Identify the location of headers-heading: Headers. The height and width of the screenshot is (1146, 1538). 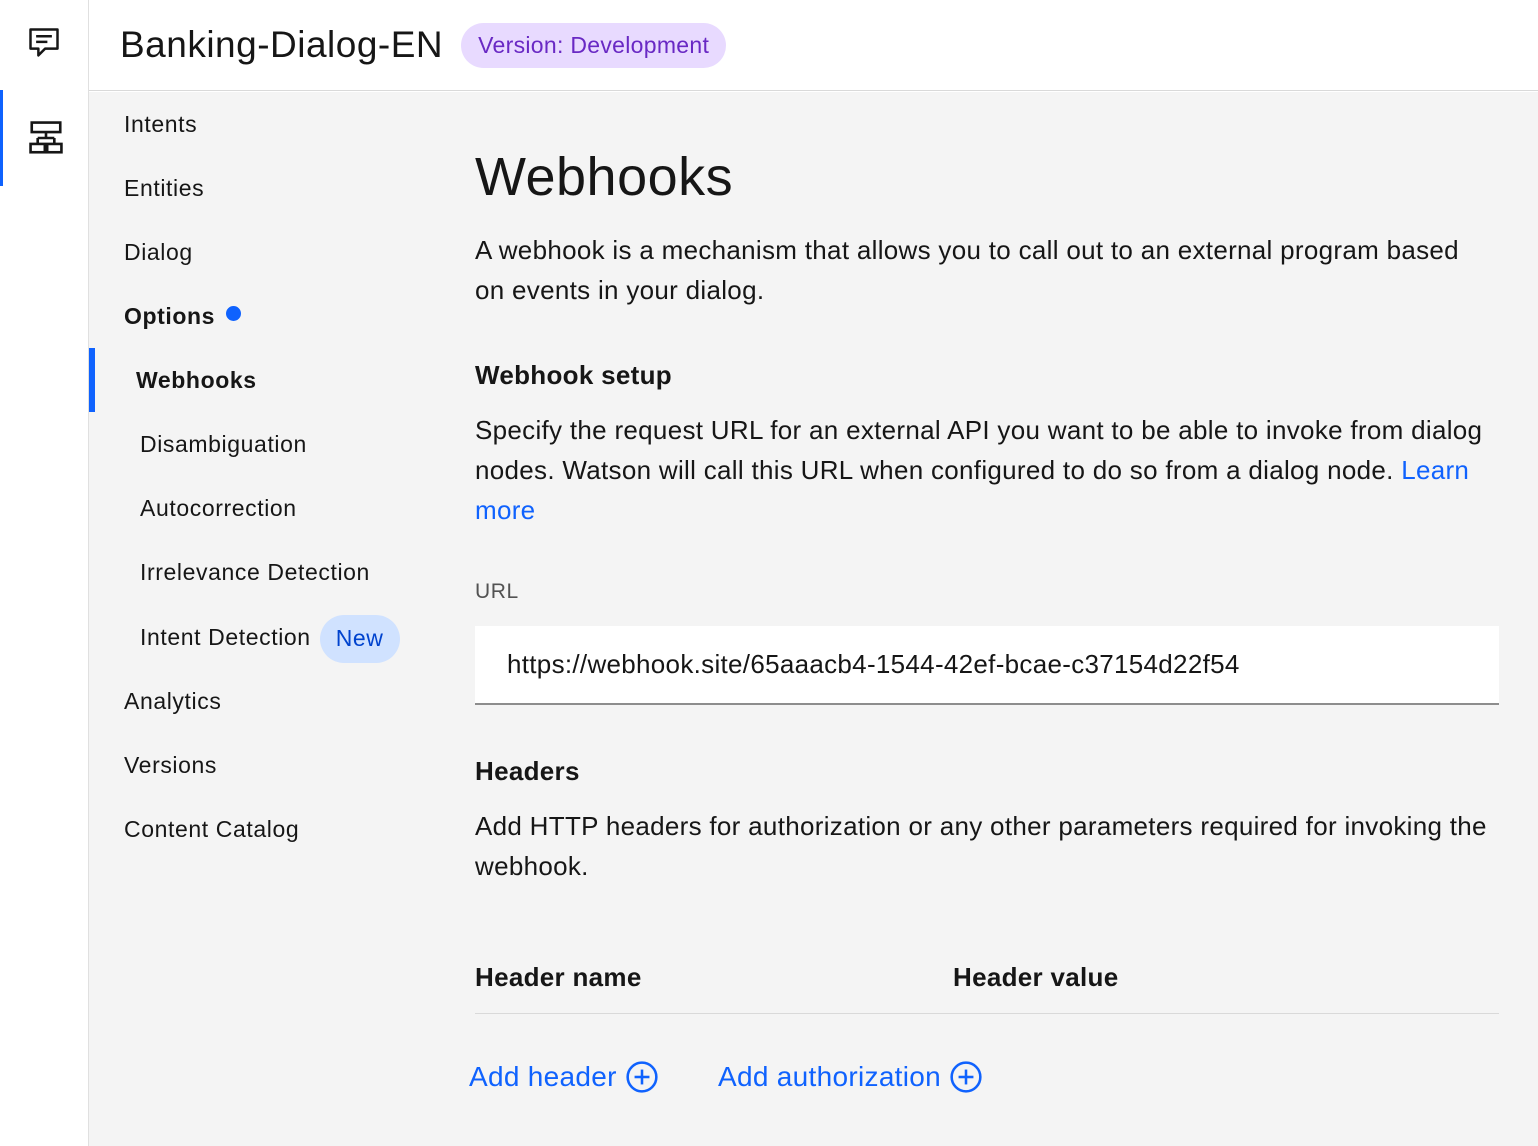
(527, 771).